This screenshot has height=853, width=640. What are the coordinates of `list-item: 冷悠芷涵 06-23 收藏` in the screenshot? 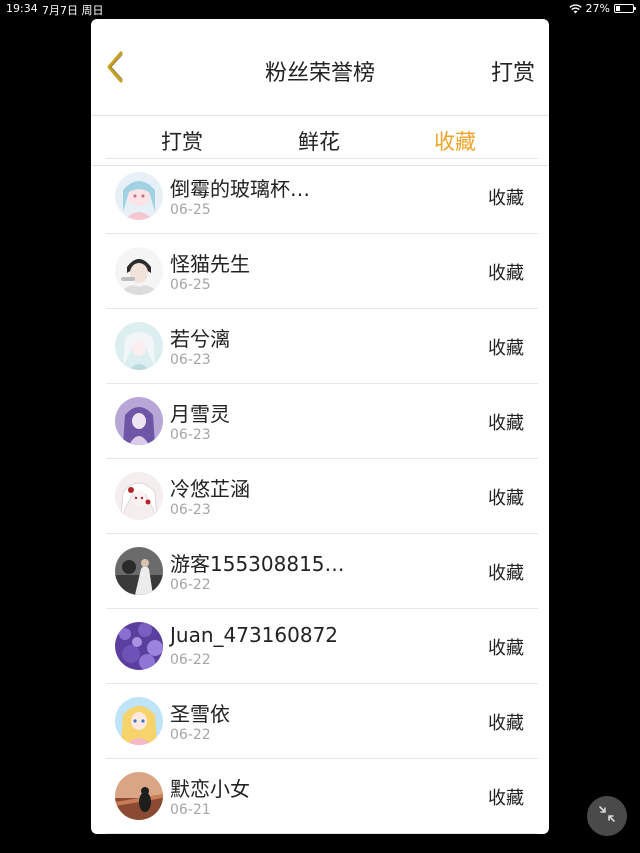 It's located at (322, 496).